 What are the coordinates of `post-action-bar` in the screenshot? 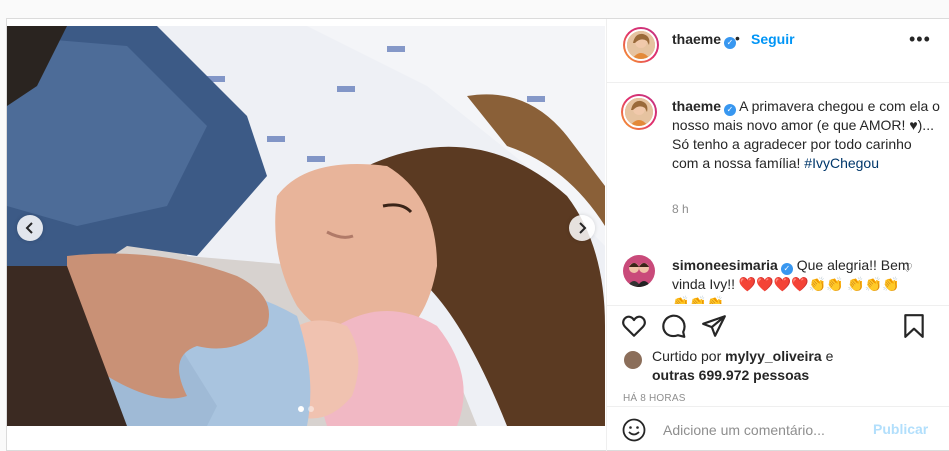 It's located at (778, 325).